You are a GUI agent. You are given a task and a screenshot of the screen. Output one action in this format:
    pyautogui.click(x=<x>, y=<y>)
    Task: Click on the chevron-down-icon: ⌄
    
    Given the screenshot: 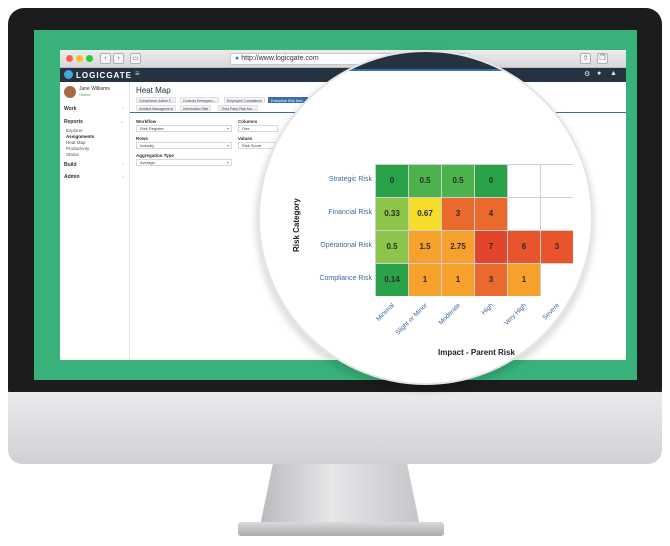 What is the action you would take?
    pyautogui.click(x=121, y=122)
    